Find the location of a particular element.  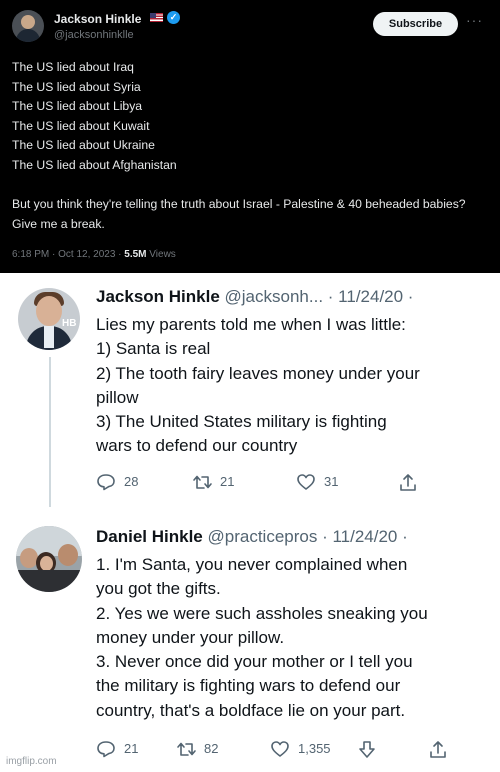

tweet-line: 1) Santa is real is located at coordinates (153, 349).